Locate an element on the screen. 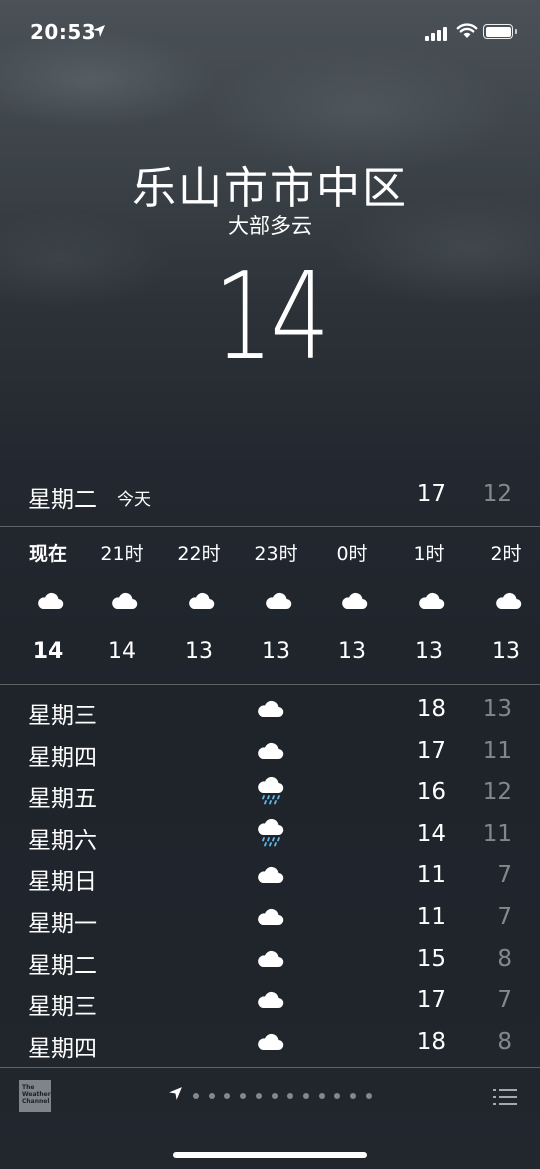  cellular-signal-icon is located at coordinates (438, 33).